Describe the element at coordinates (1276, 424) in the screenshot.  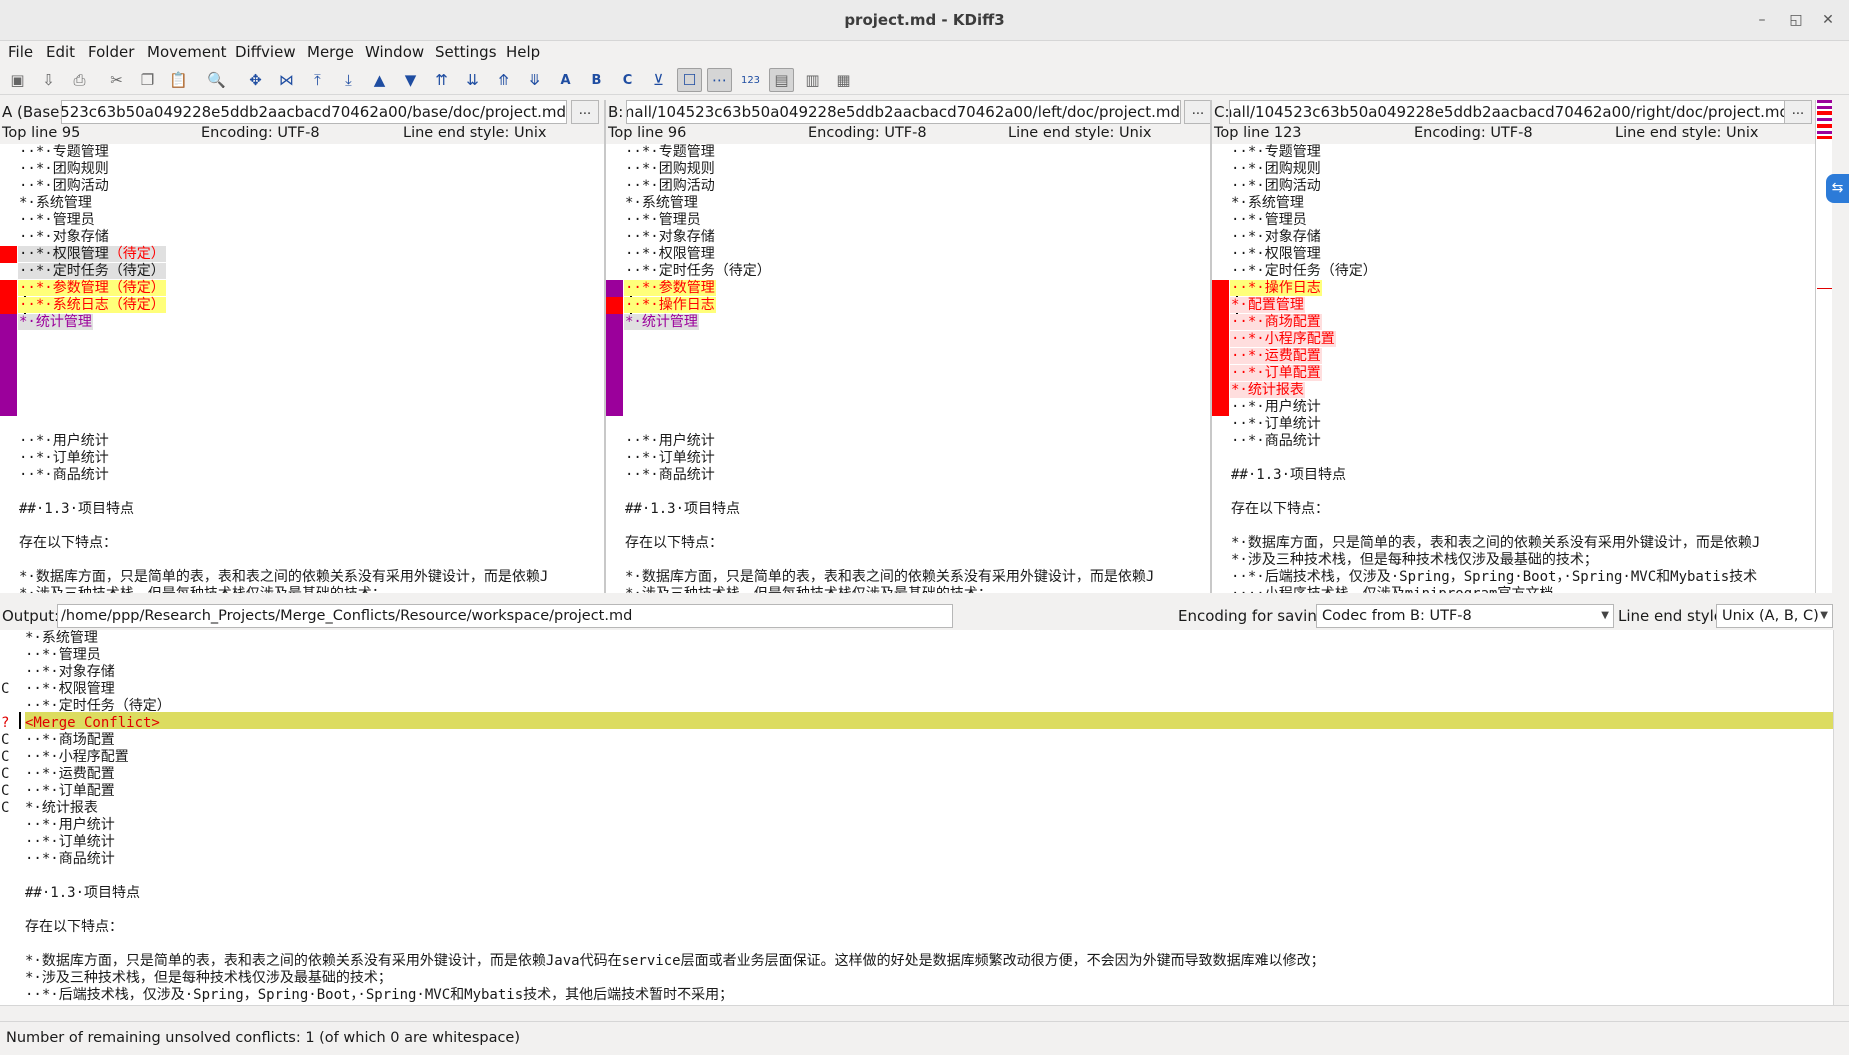
I see `pane-c-line: ··*·订单统计` at that location.